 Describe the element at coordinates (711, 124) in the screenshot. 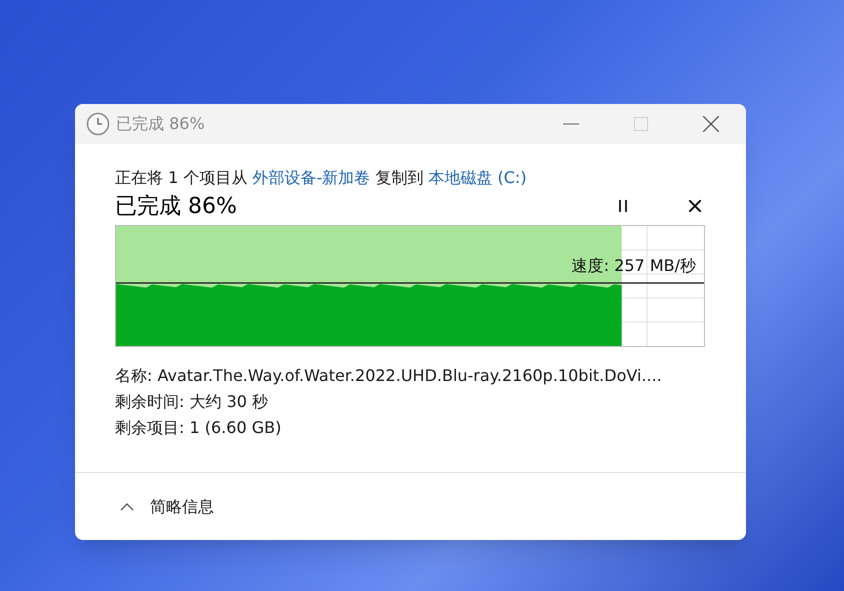

I see `close-icon` at that location.